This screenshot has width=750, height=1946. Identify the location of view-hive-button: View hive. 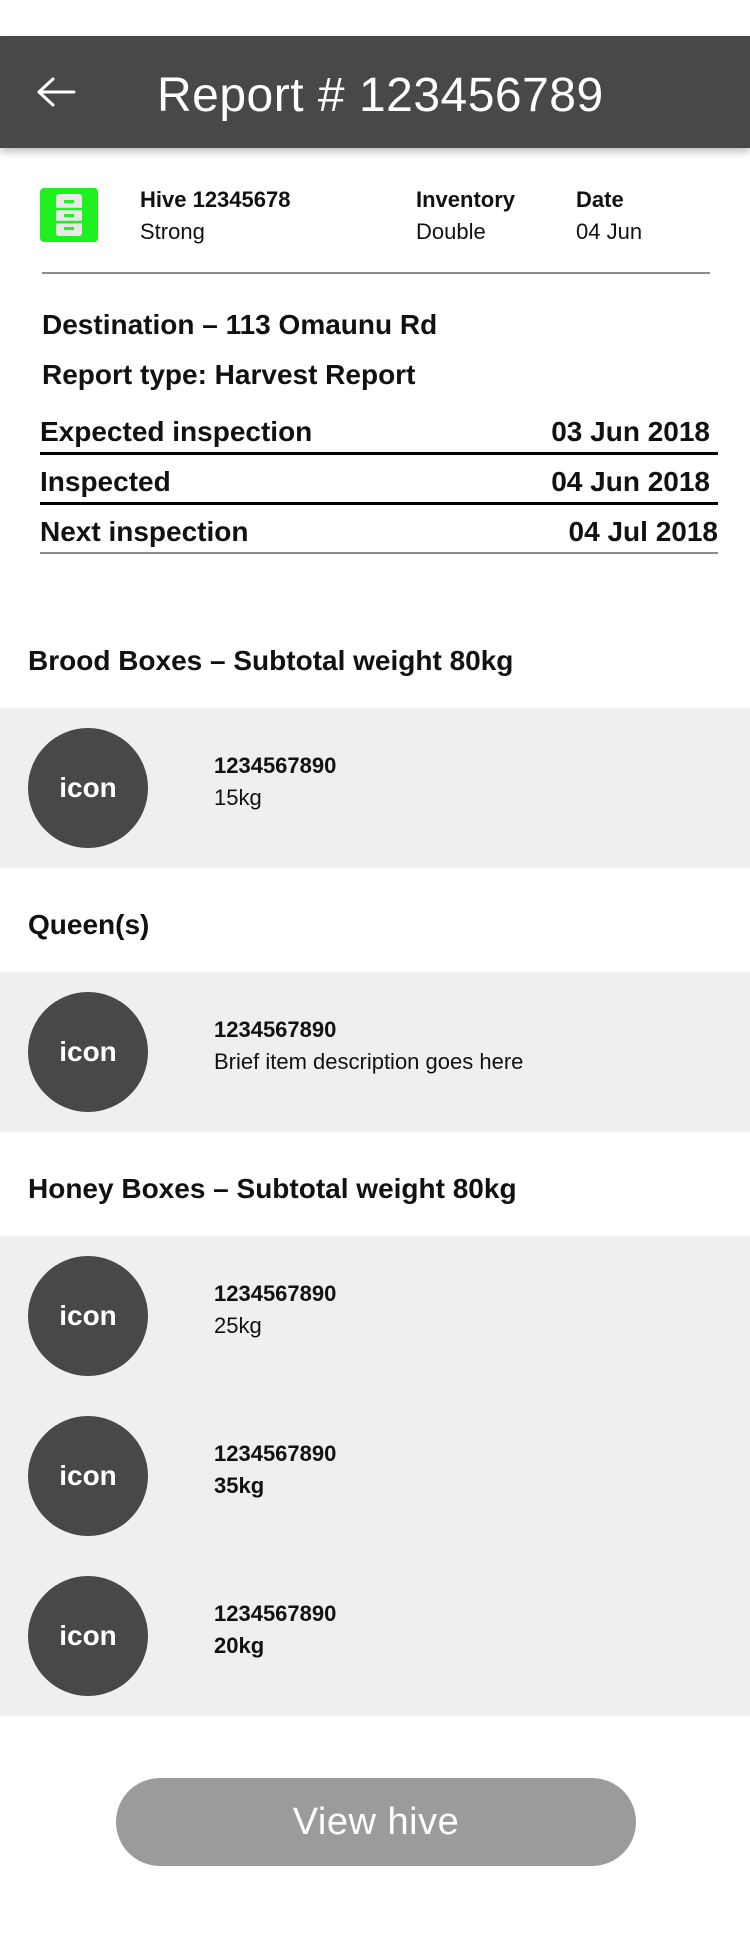
(376, 1822).